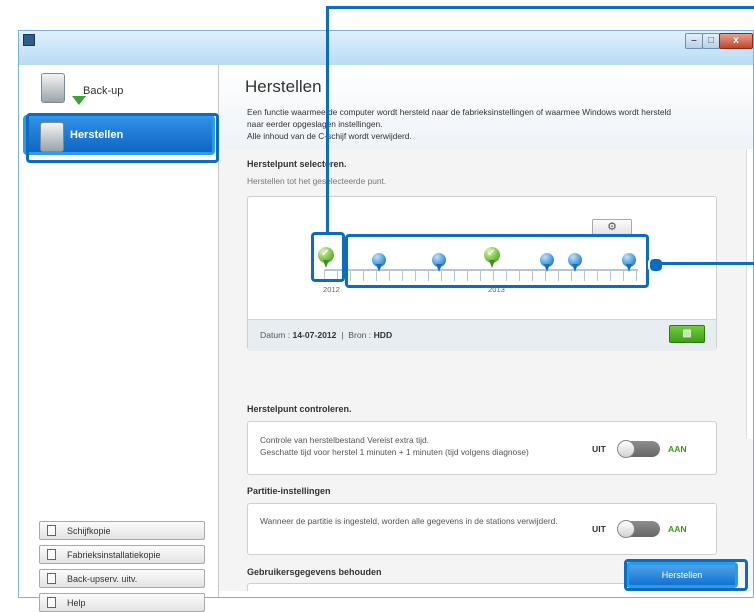  Describe the element at coordinates (360, 335) in the screenshot. I see `source-label: Bron :` at that location.